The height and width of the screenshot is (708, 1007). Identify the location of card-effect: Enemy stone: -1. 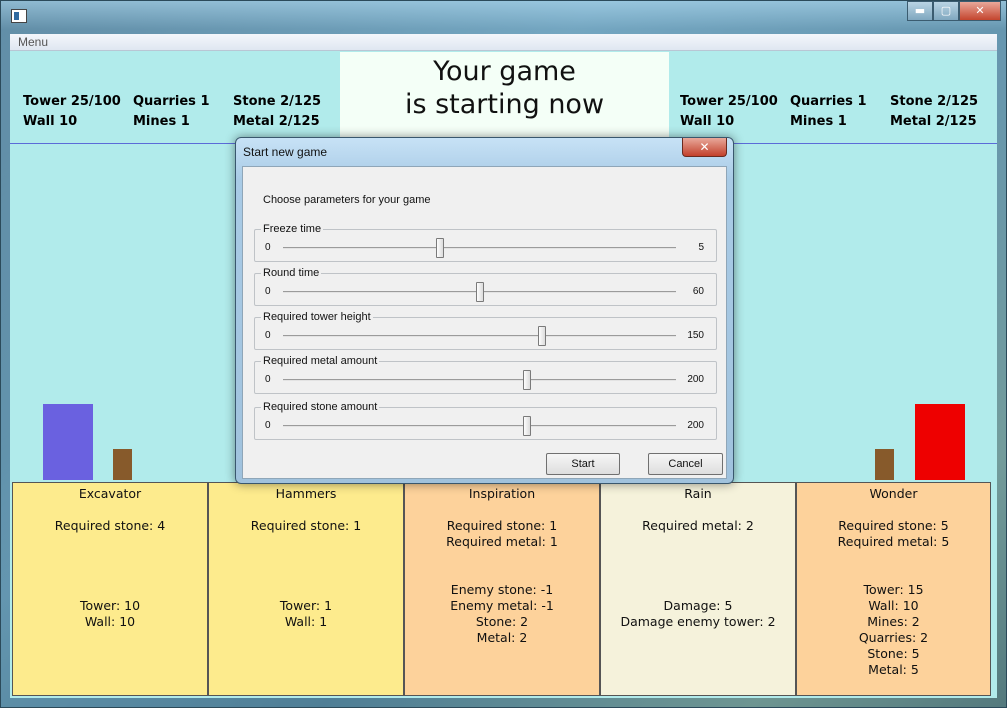
(502, 589).